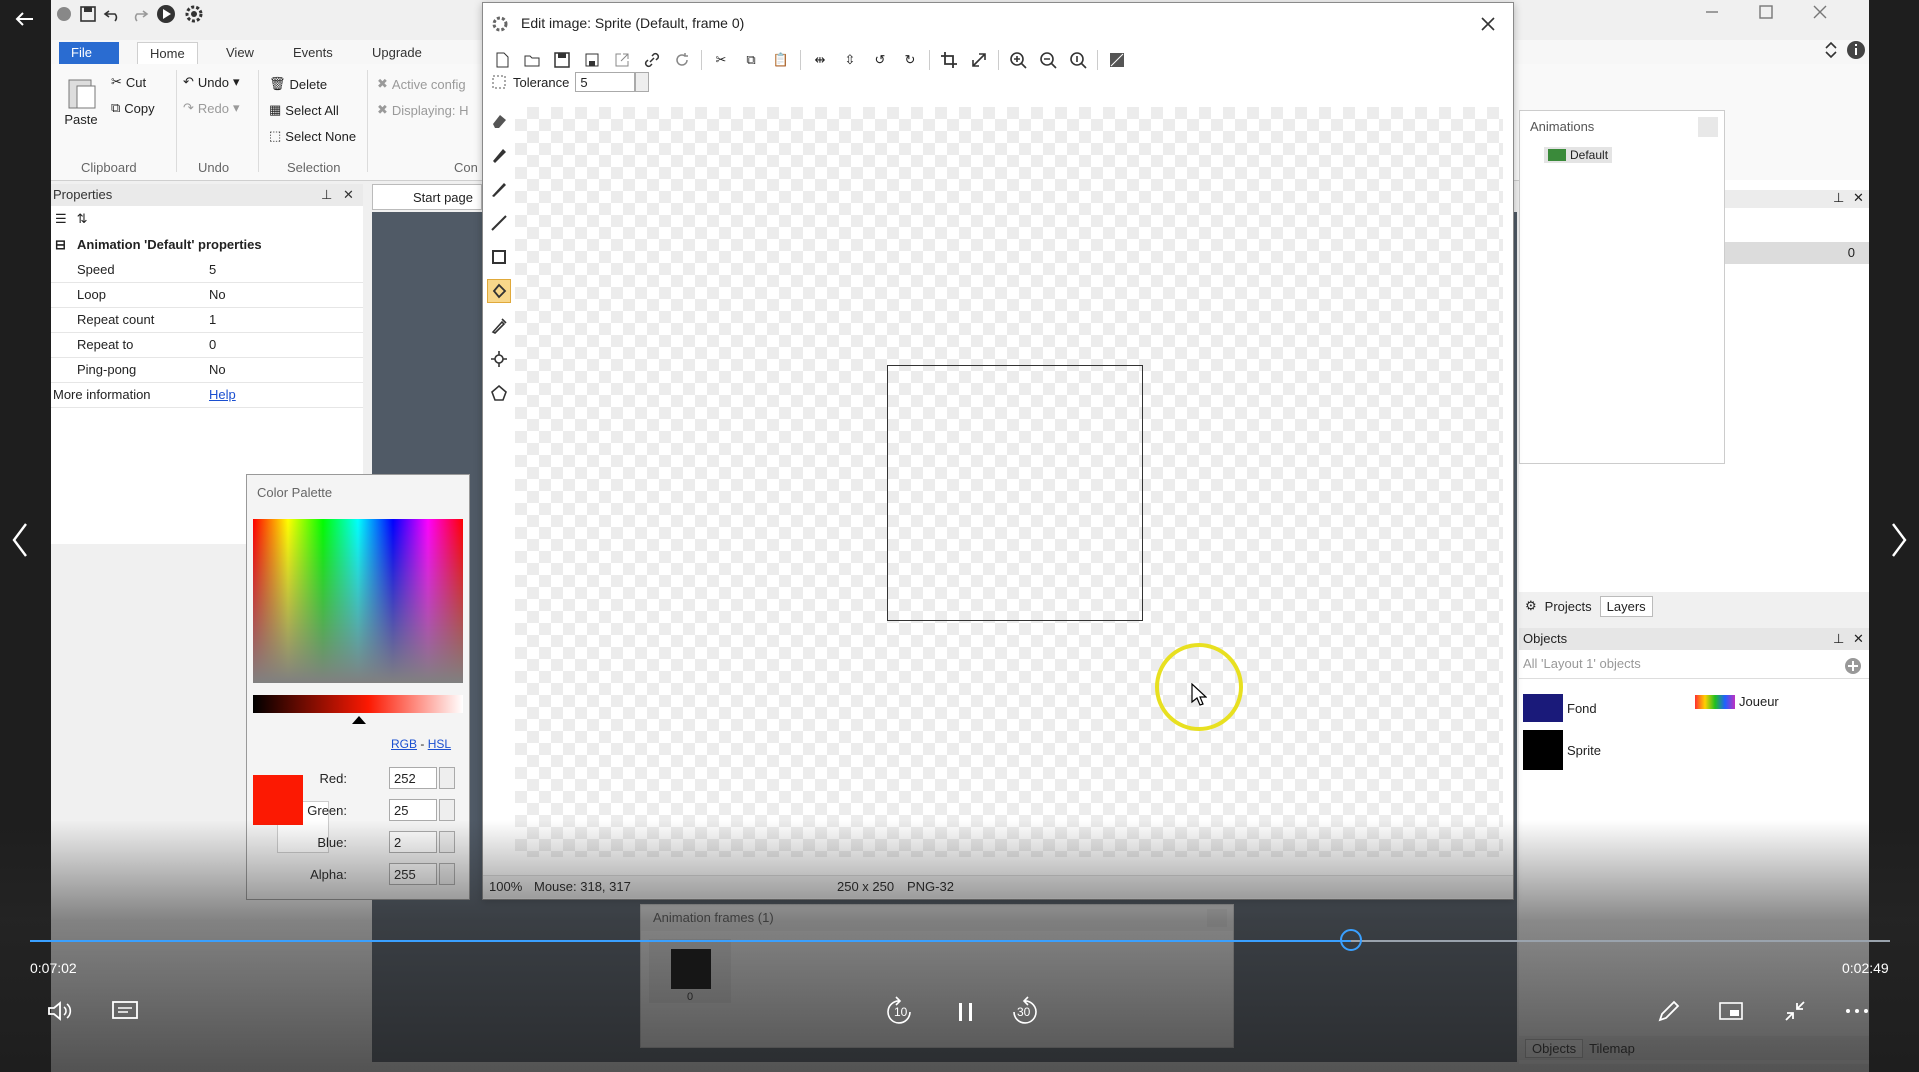  What do you see at coordinates (404, 744) in the screenshot?
I see `rgb-link: RGB` at bounding box center [404, 744].